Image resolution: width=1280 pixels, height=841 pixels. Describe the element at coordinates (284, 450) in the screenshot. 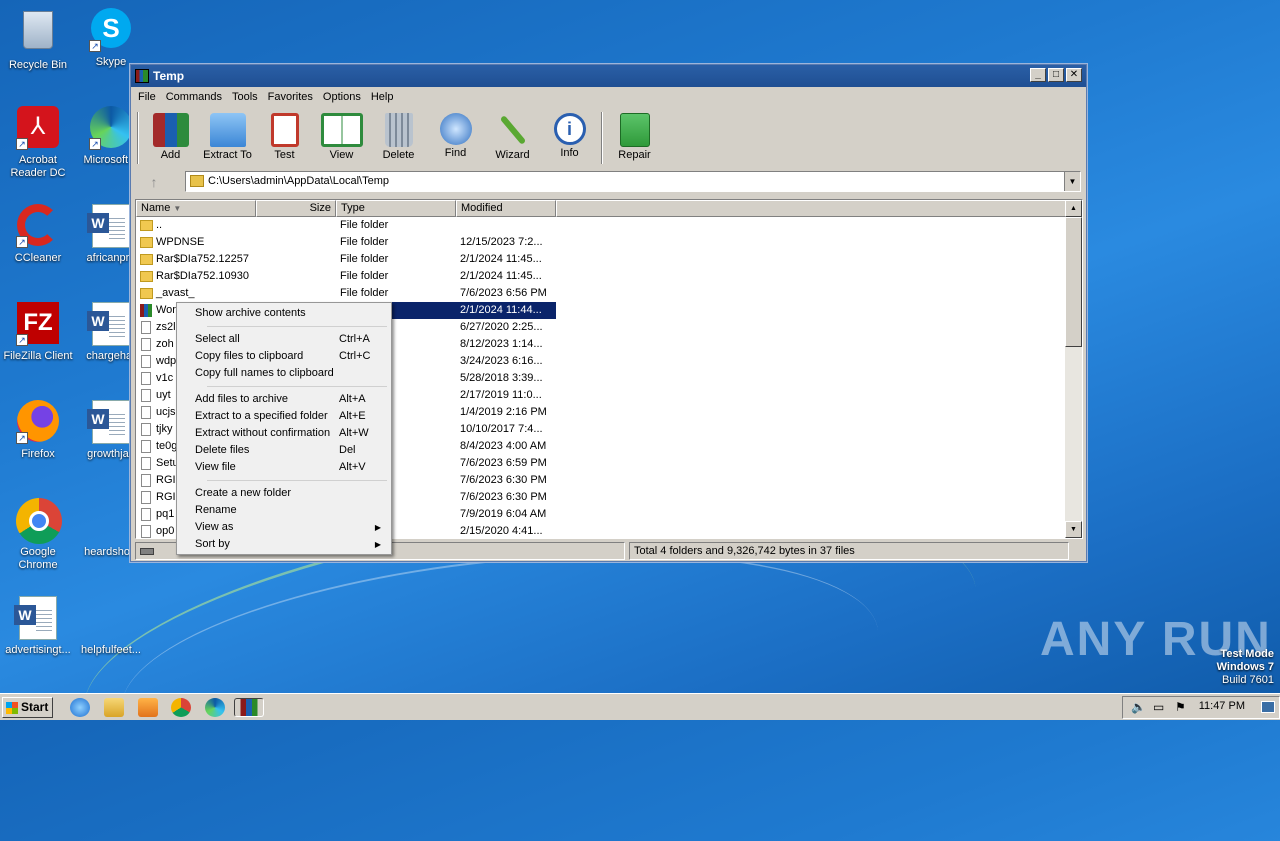

I see `context-menu-item: Delete files Del` at that location.